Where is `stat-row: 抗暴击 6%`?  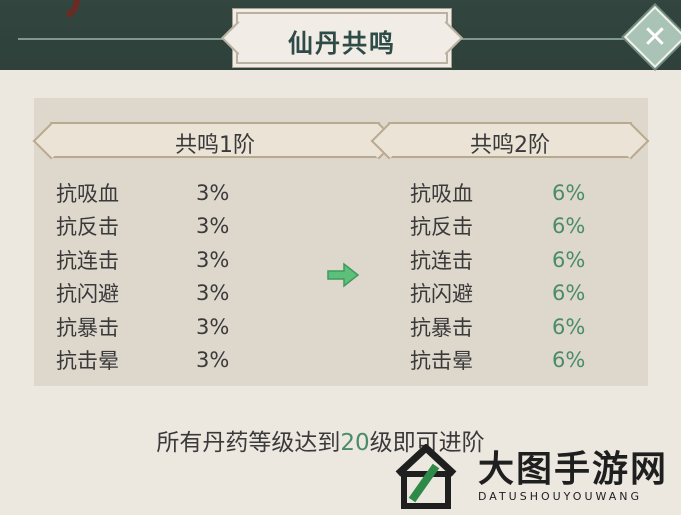
stat-row: 抗暴击 6% is located at coordinates (497, 327).